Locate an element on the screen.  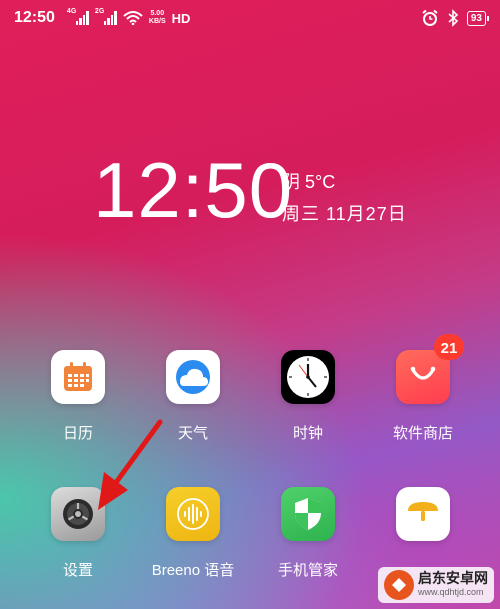
app-phone-manager: 手机管家 is located at coordinates (308, 533).